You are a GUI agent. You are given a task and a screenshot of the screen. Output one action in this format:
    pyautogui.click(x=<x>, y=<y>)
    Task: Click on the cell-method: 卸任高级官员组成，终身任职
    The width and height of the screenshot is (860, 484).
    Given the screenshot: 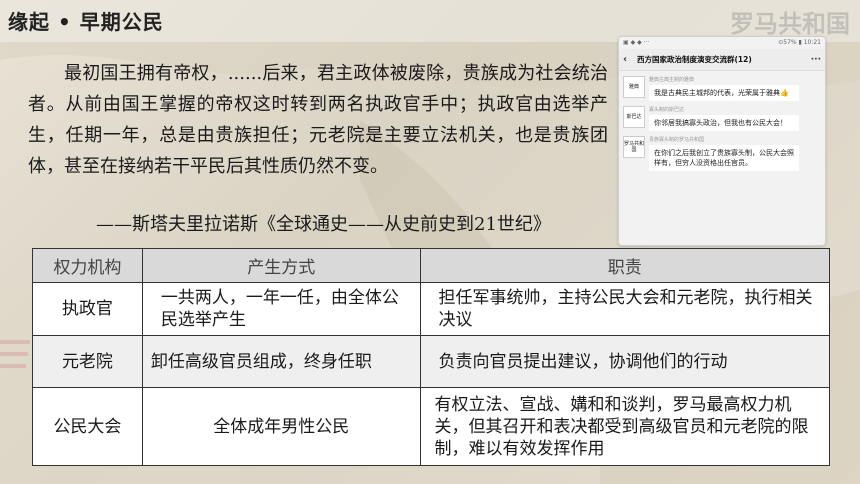 What is the action you would take?
    pyautogui.click(x=281, y=361)
    